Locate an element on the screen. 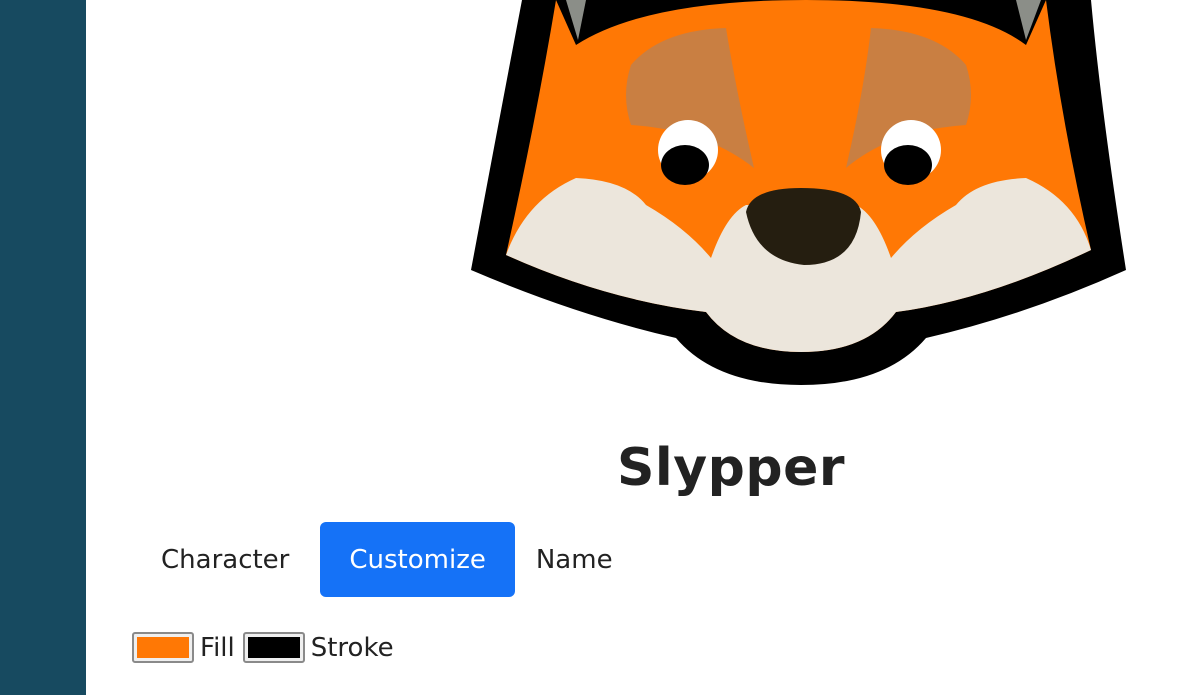  tab-customize: Customize is located at coordinates (417, 559).